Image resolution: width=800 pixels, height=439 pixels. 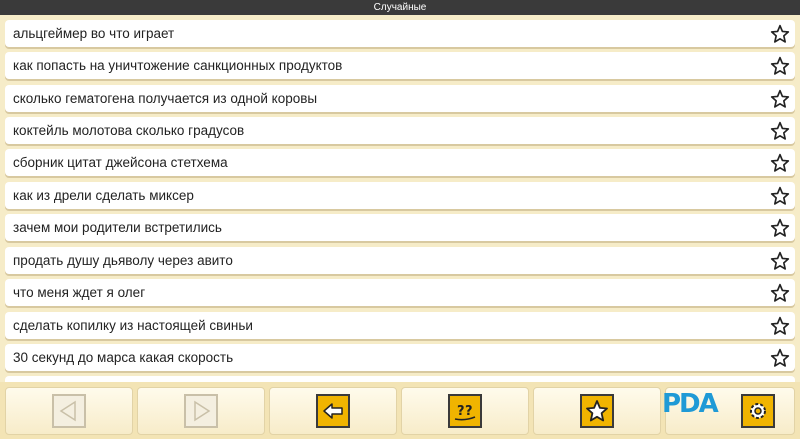 I want to click on list-item-label: альцгеймер во что играет, so click(x=94, y=33).